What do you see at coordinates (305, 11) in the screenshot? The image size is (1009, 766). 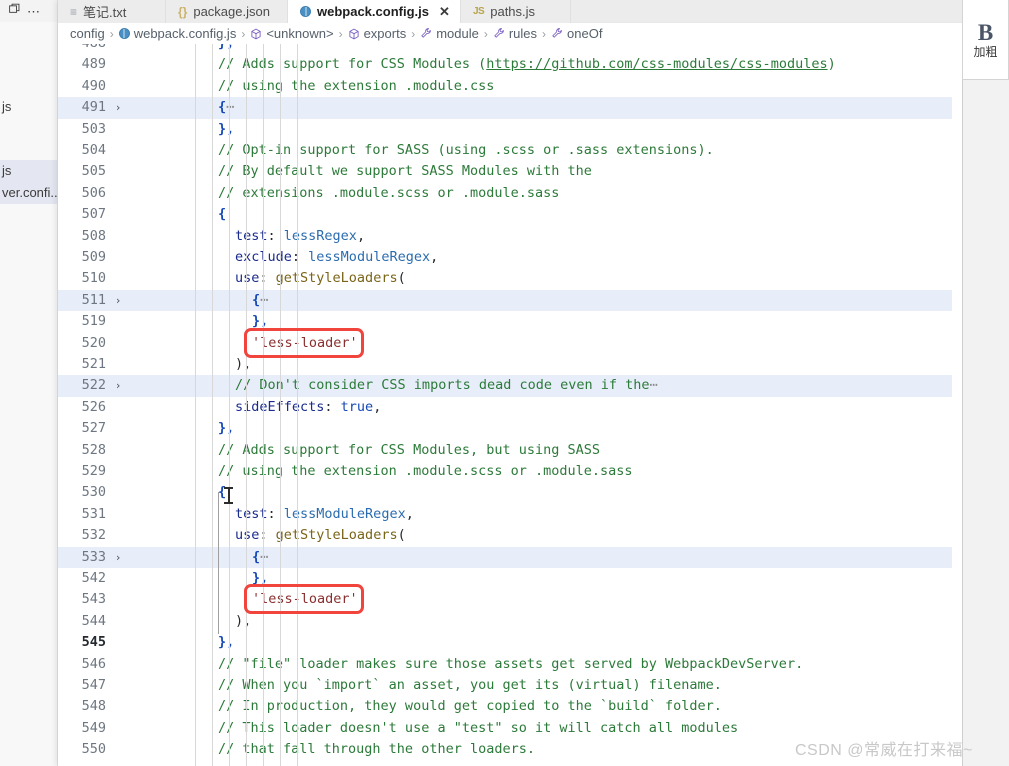 I see `webpack-file-icon` at bounding box center [305, 11].